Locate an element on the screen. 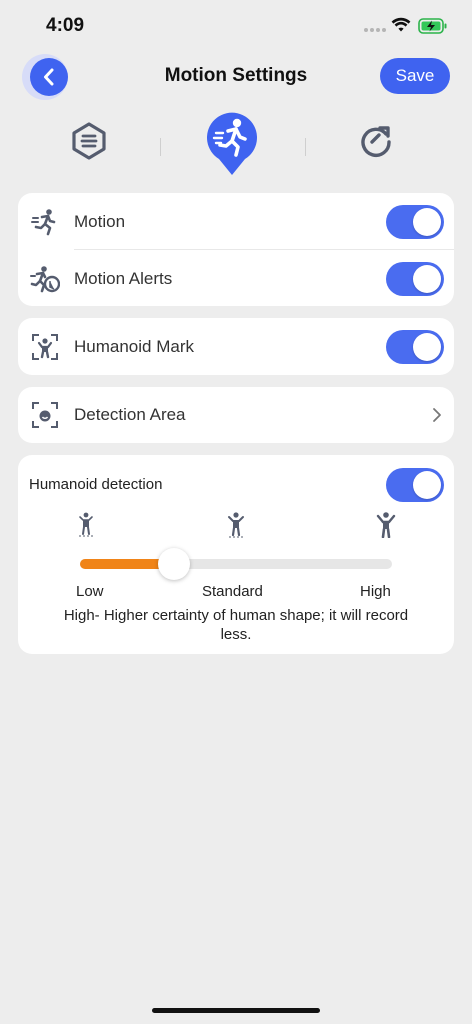  humanoid-frame-icon is located at coordinates (45, 347).